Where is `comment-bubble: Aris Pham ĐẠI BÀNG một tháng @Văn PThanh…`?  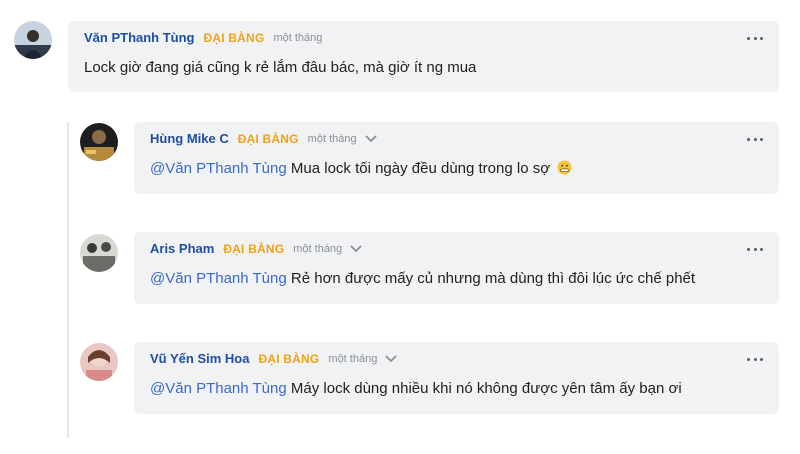
comment-bubble: Aris Pham ĐẠI BÀNG một tháng @Văn PThanh… is located at coordinates (456, 268).